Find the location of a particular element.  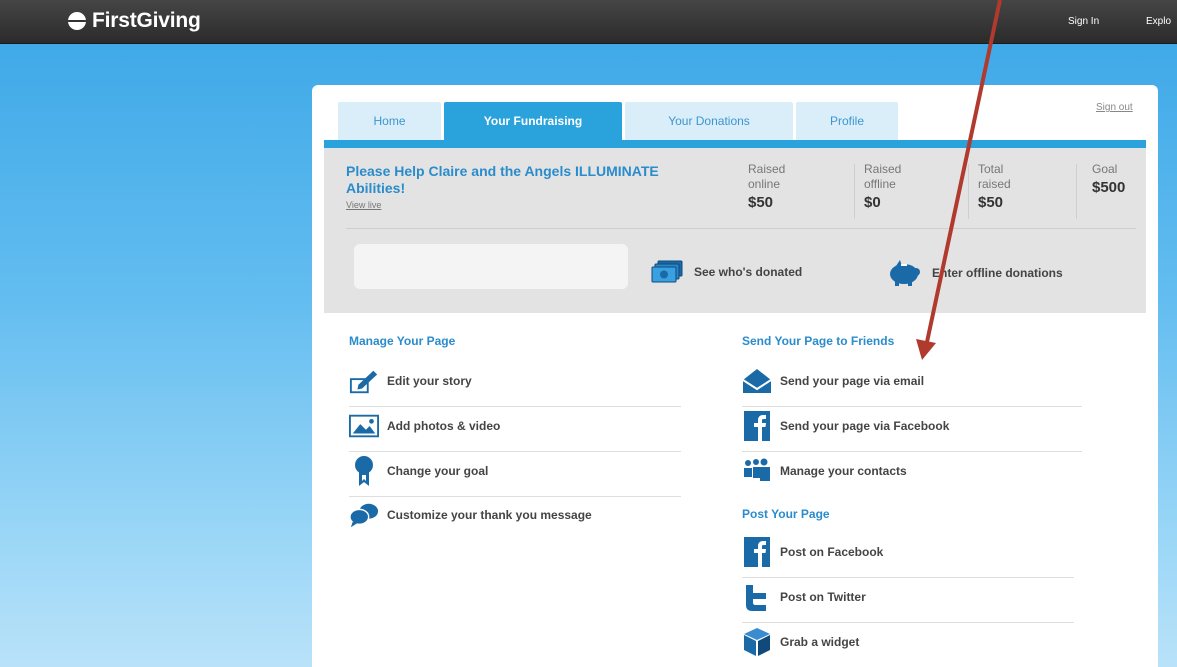

see-who-donated-link: See who's donated is located at coordinates (726, 272).